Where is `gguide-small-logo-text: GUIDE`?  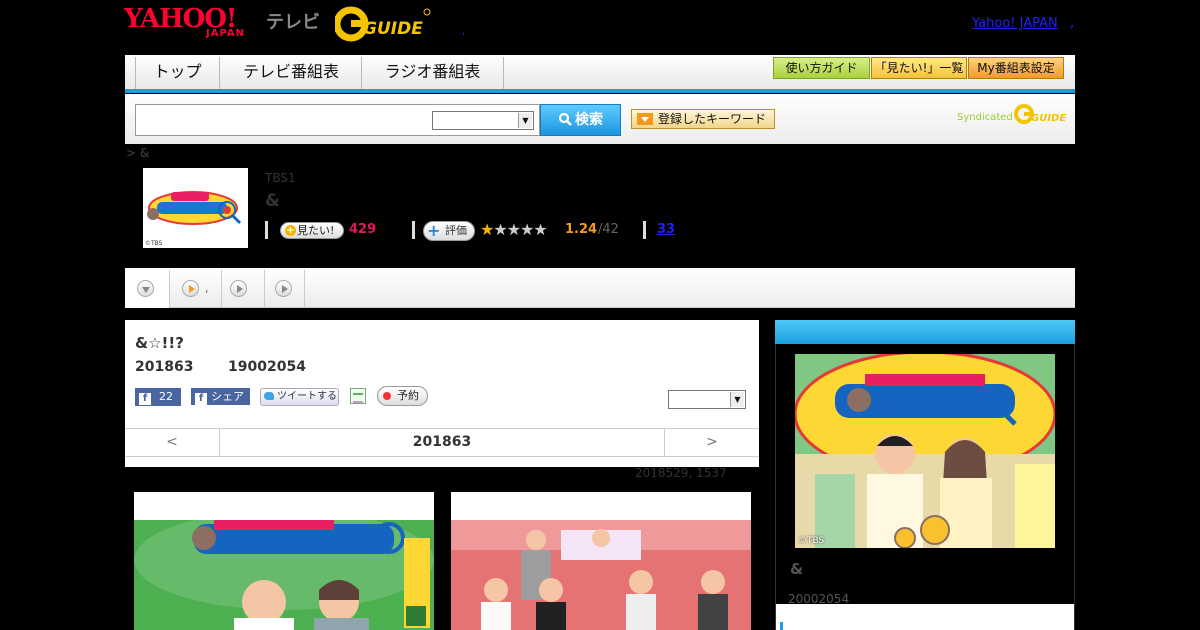
gguide-small-logo-text: GUIDE is located at coordinates (1048, 118).